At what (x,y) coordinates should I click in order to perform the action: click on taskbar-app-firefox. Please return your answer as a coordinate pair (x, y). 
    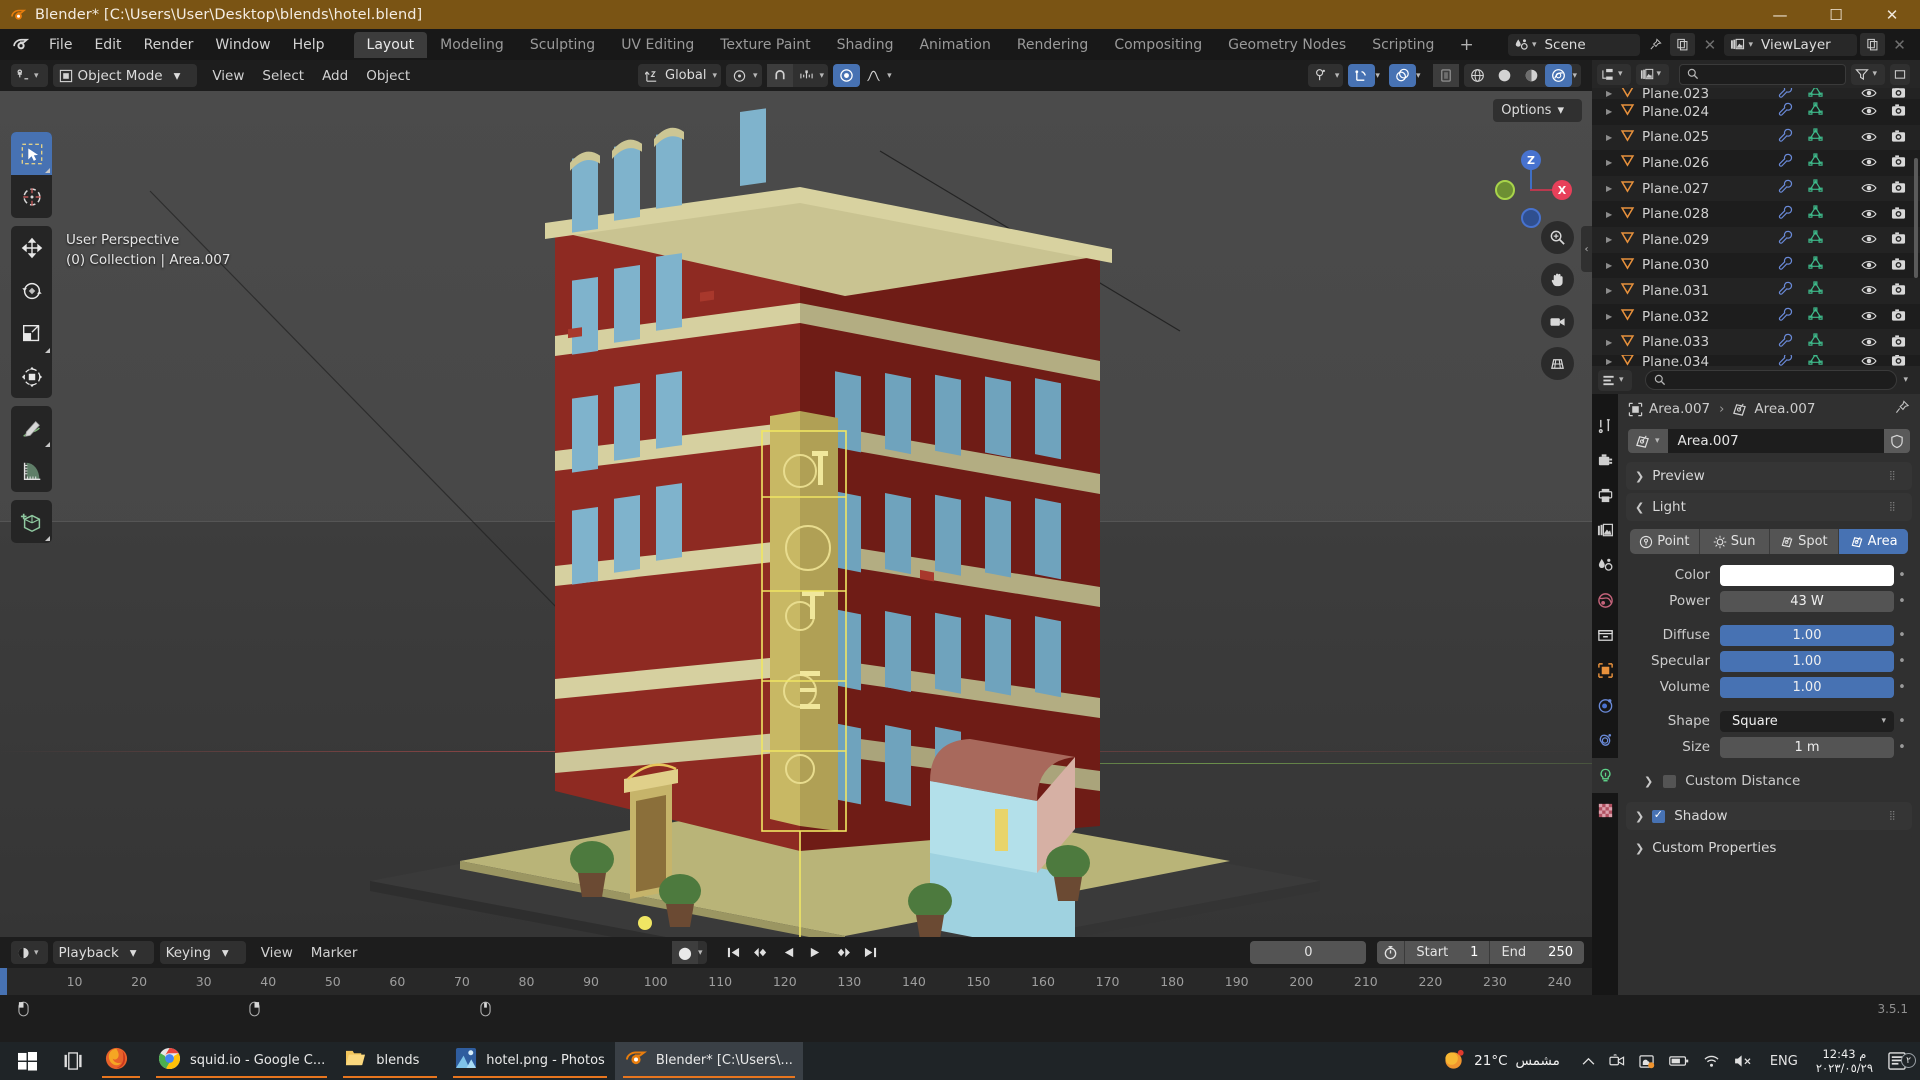
    Looking at the image, I should click on (121, 1061).